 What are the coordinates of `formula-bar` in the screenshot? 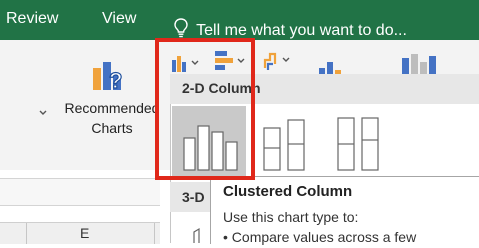 It's located at (80, 192).